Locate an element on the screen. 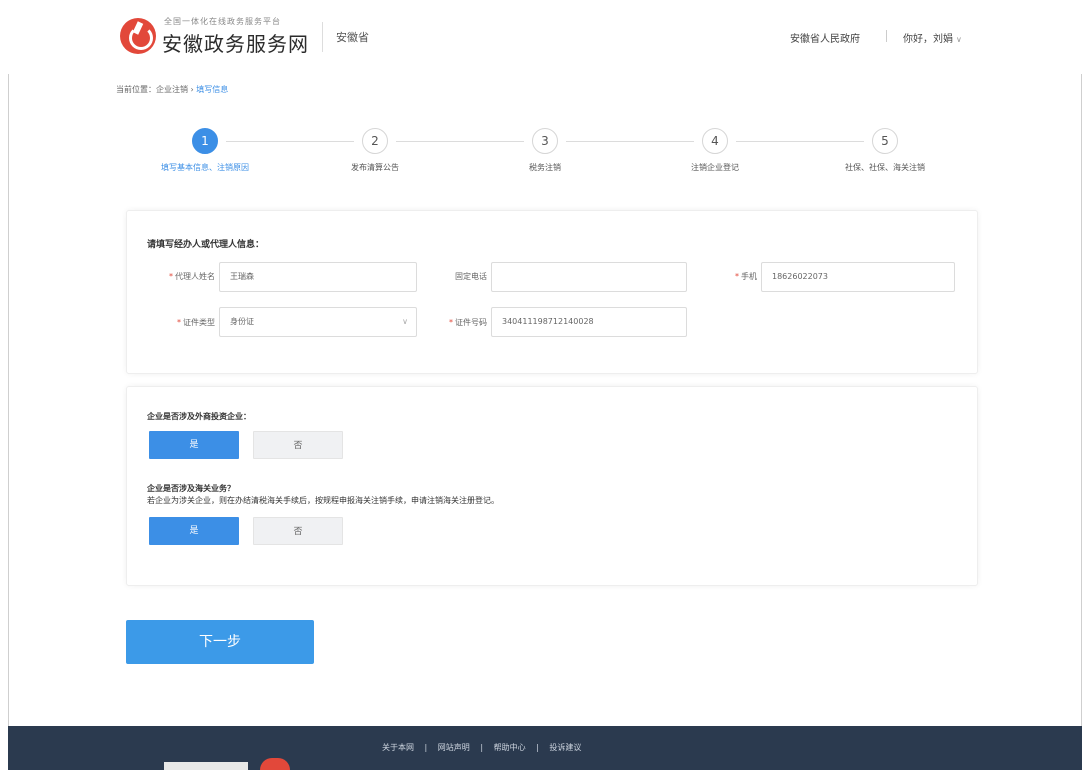  footer-link-help: 帮助中心 is located at coordinates (510, 747).